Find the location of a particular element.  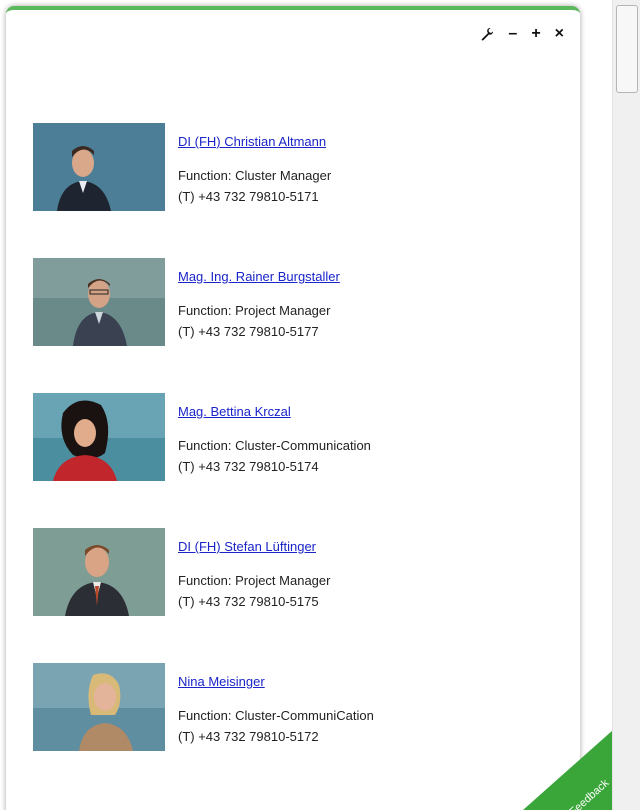

contact-phone: (T) +43 732 79810-5177 is located at coordinates (248, 331).